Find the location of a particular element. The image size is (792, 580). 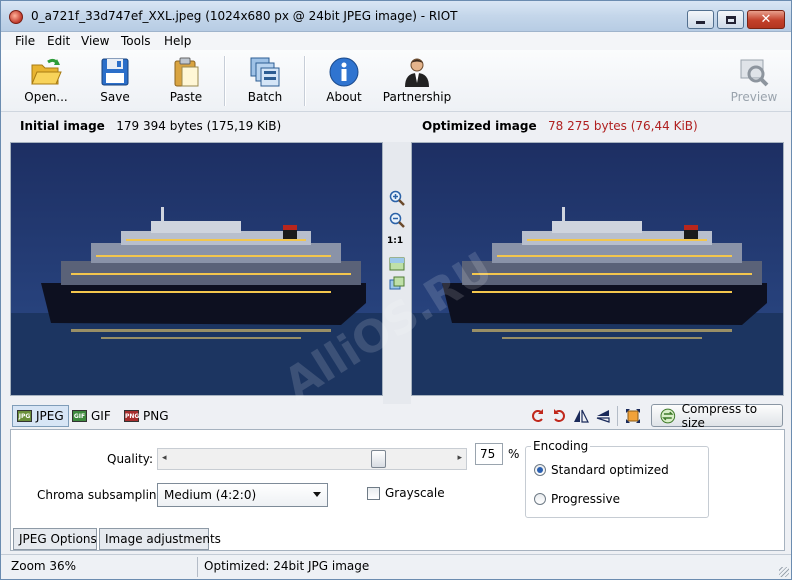

quality-input: 75 is located at coordinates (489, 454).